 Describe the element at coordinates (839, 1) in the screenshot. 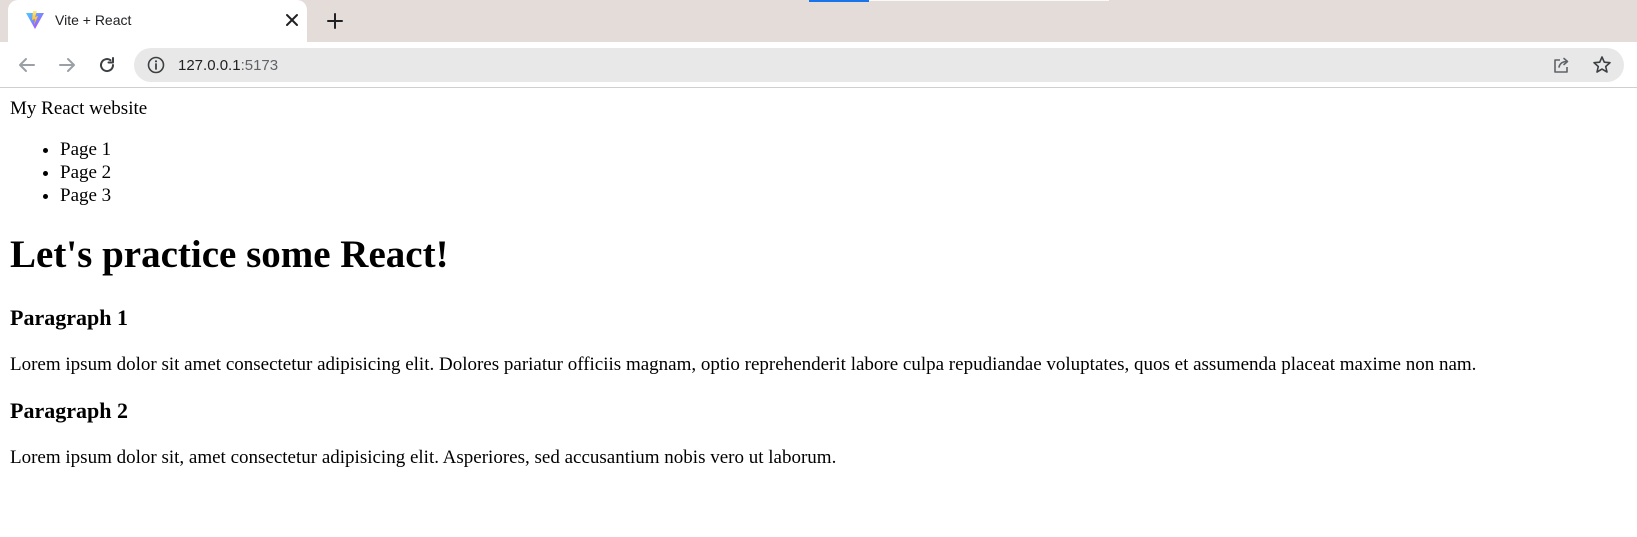

I see `tab-strip-accent` at that location.